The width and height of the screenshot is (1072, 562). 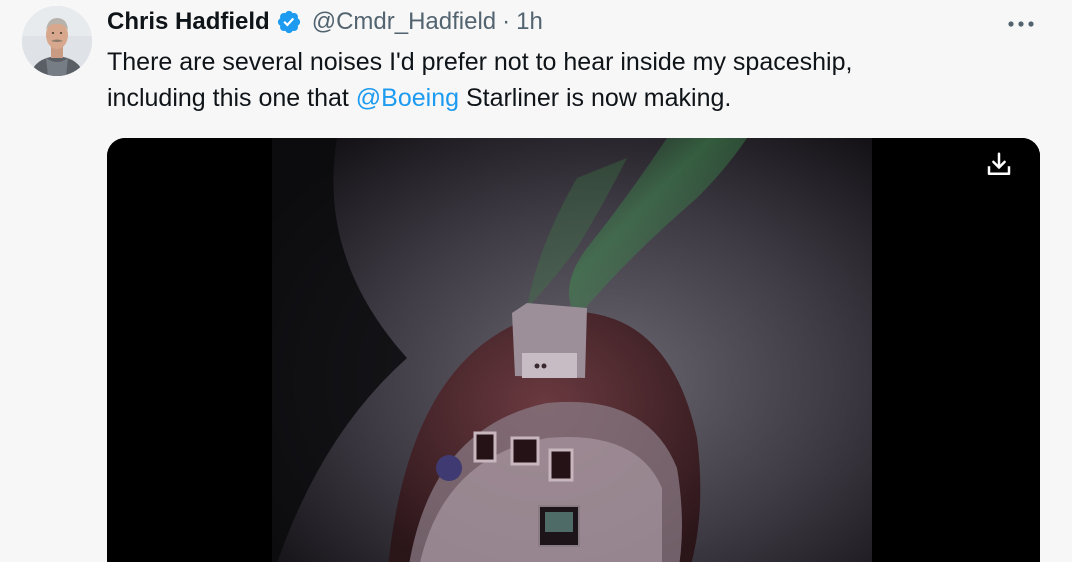 What do you see at coordinates (1021, 24) in the screenshot?
I see `more-options-icon` at bounding box center [1021, 24].